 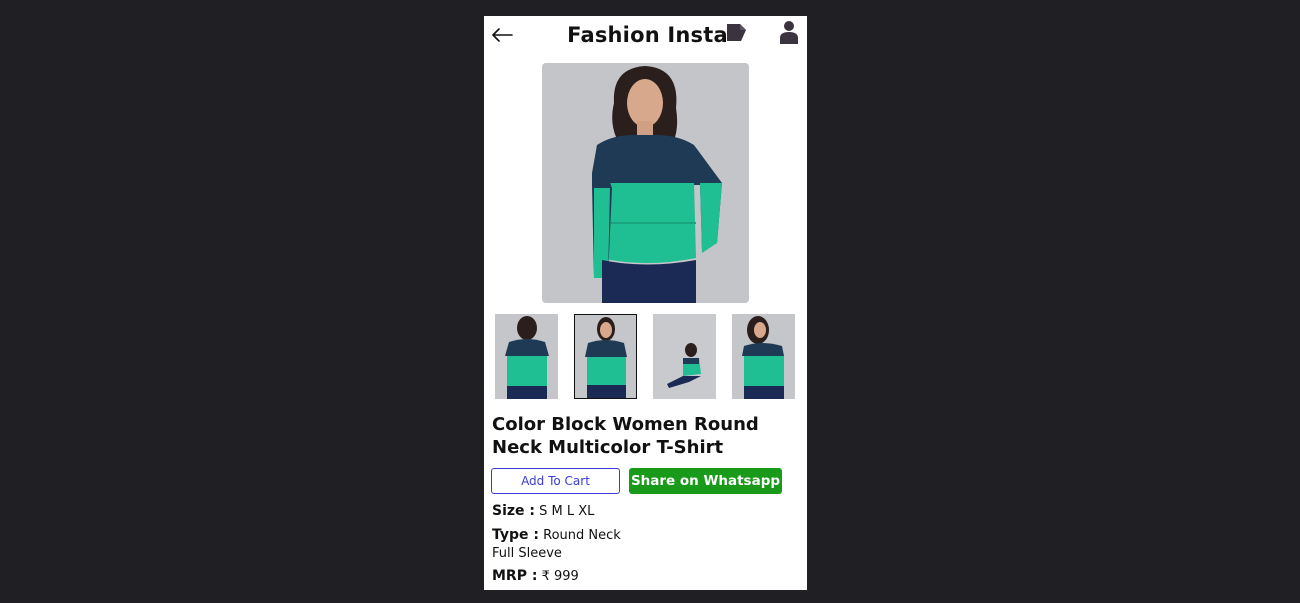 I want to click on profile-button, so click(x=789, y=32).